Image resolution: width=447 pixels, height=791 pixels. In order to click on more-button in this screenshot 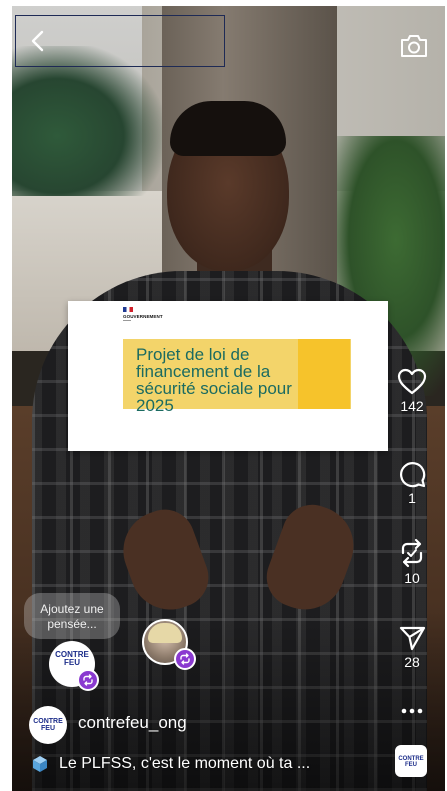, I will do `click(412, 711)`.